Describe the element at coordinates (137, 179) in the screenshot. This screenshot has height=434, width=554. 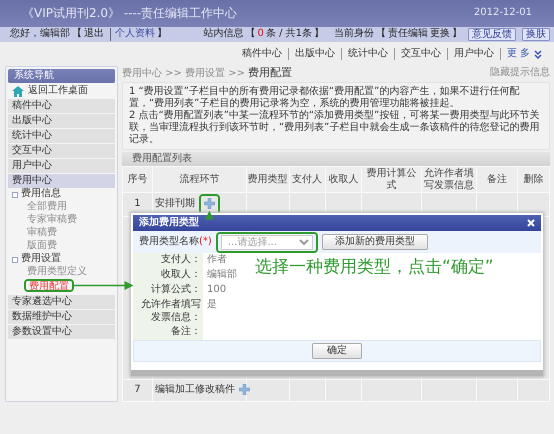
I see `column-header: 序号` at that location.